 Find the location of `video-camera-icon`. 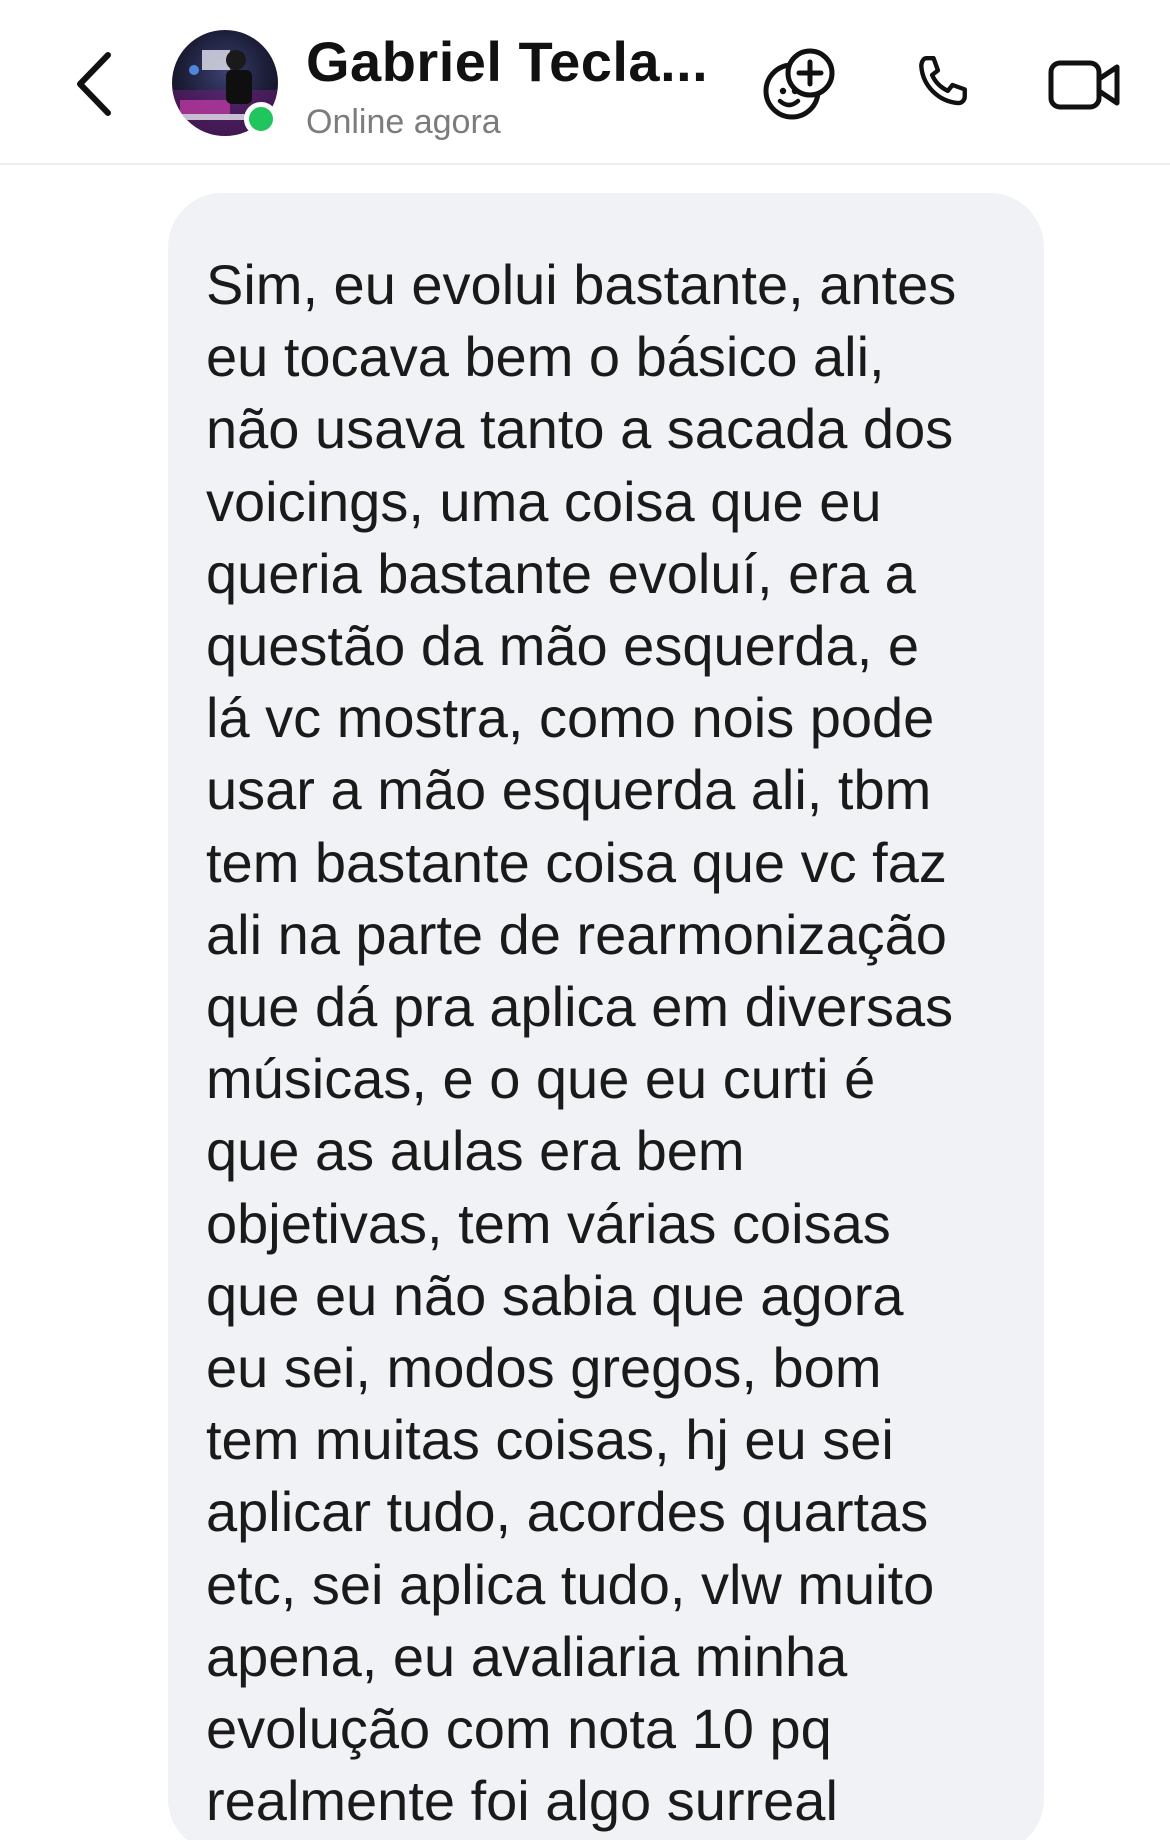

video-camera-icon is located at coordinates (1084, 85).